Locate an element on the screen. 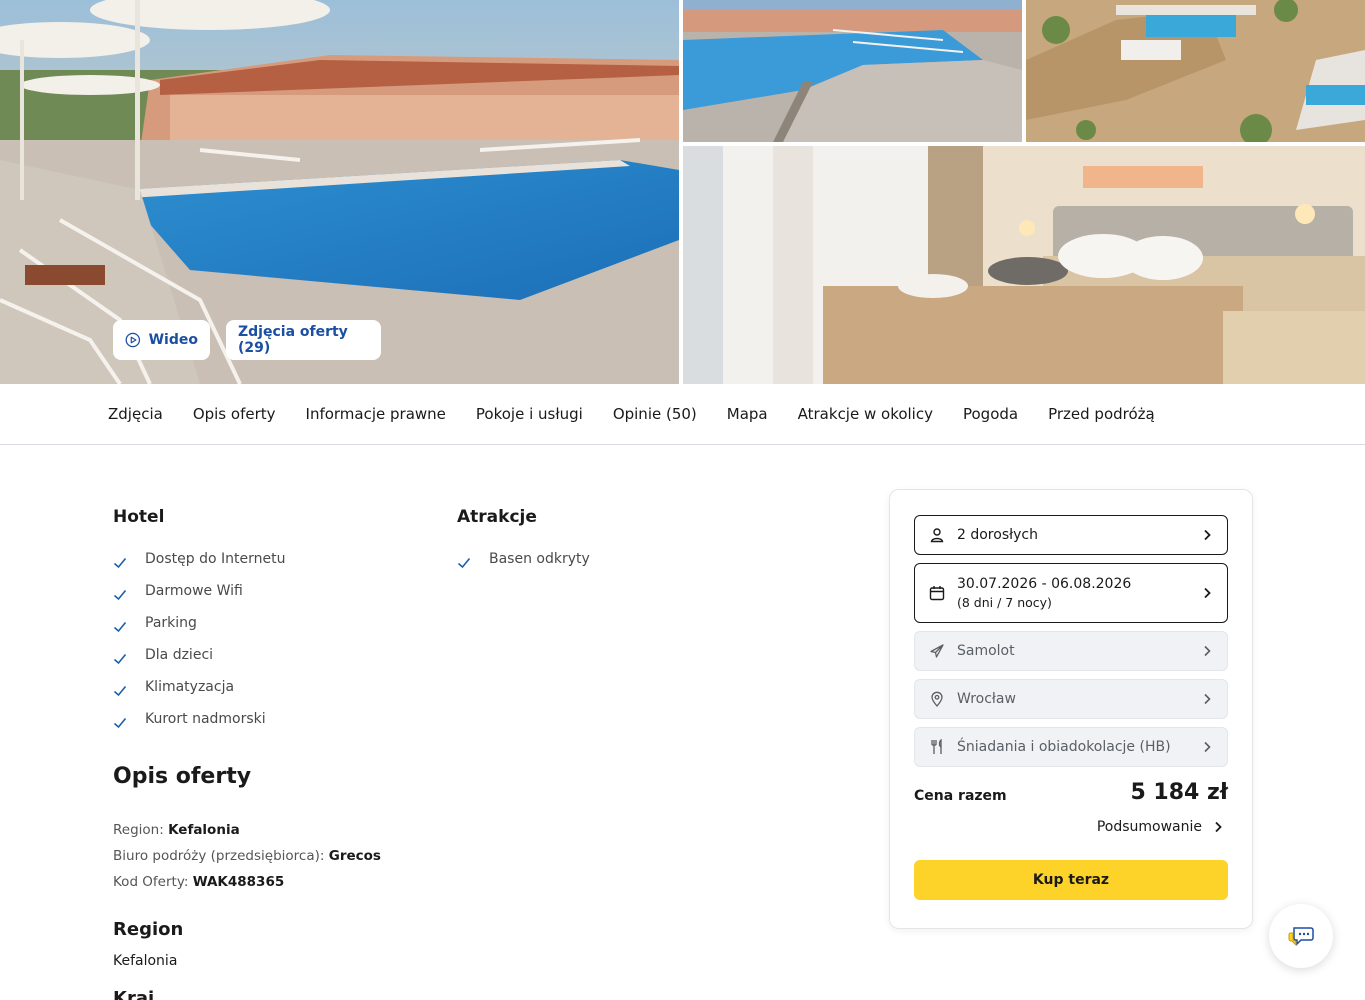 This screenshot has height=1000, width=1365. tab-nearby-attractions: Atrakcje w okolicy is located at coordinates (865, 414).